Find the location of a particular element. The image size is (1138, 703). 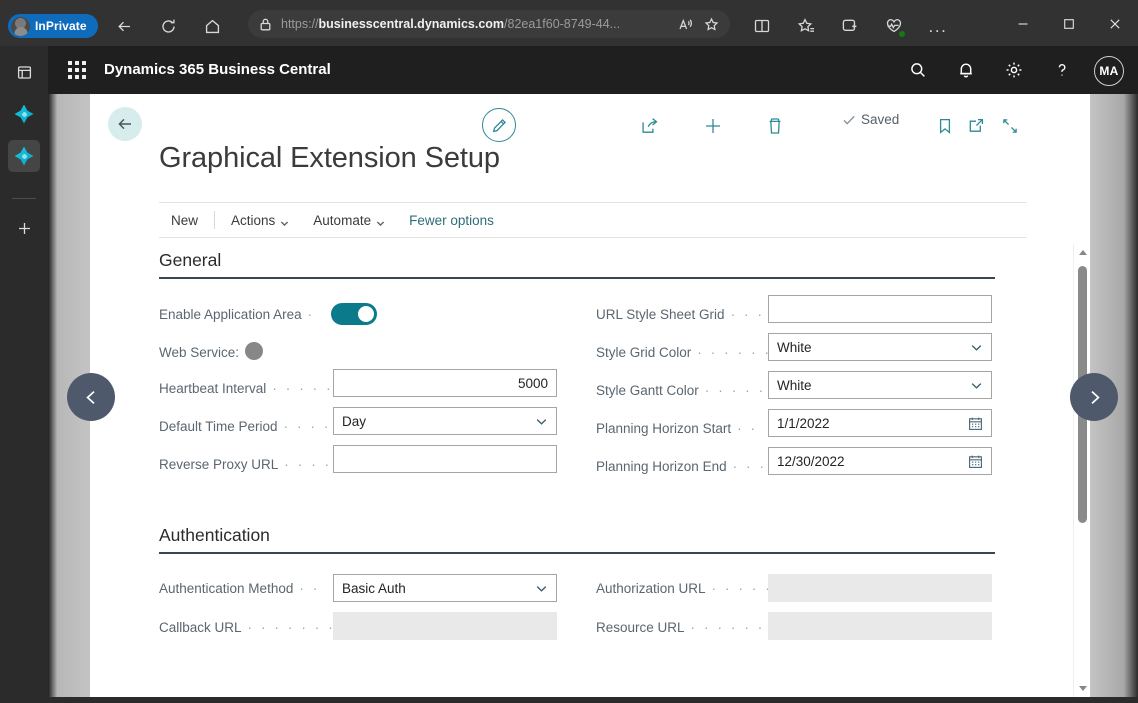

field-label-enable-application-area: Enable Application Area · is located at coordinates (237, 314).